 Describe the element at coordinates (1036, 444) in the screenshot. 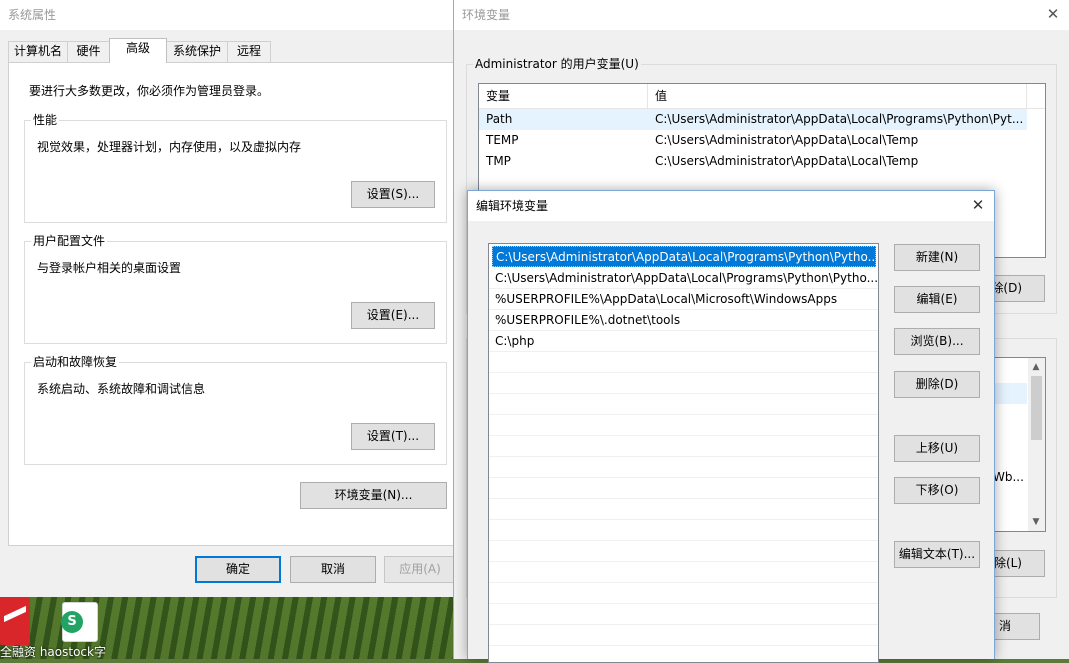

I see `system-variables-scrollbar: ▲ ▼` at that location.